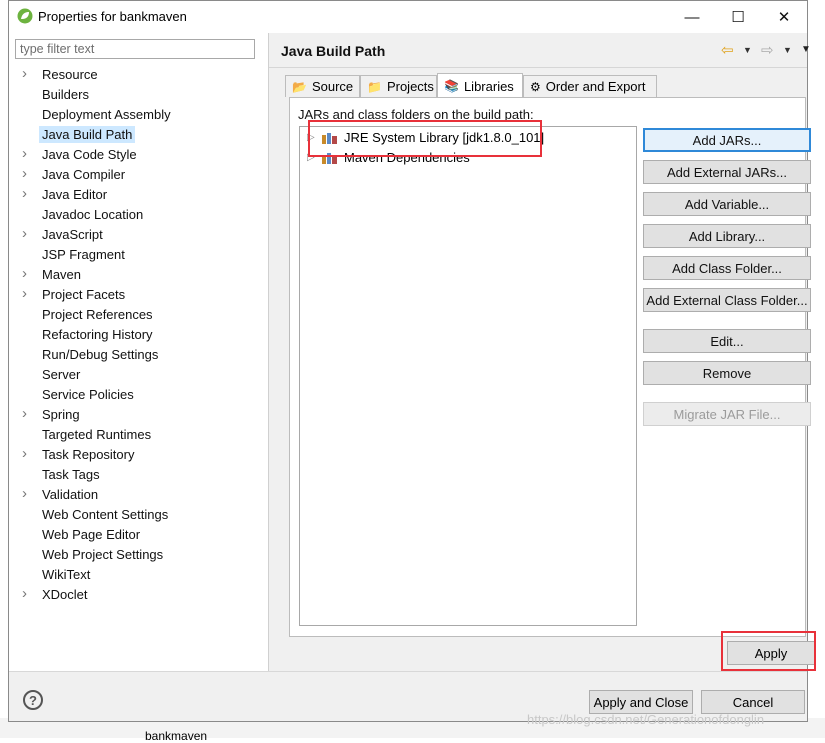 The image size is (825, 743). Describe the element at coordinates (70, 74) in the screenshot. I see `tree-item-label: Resource` at that location.